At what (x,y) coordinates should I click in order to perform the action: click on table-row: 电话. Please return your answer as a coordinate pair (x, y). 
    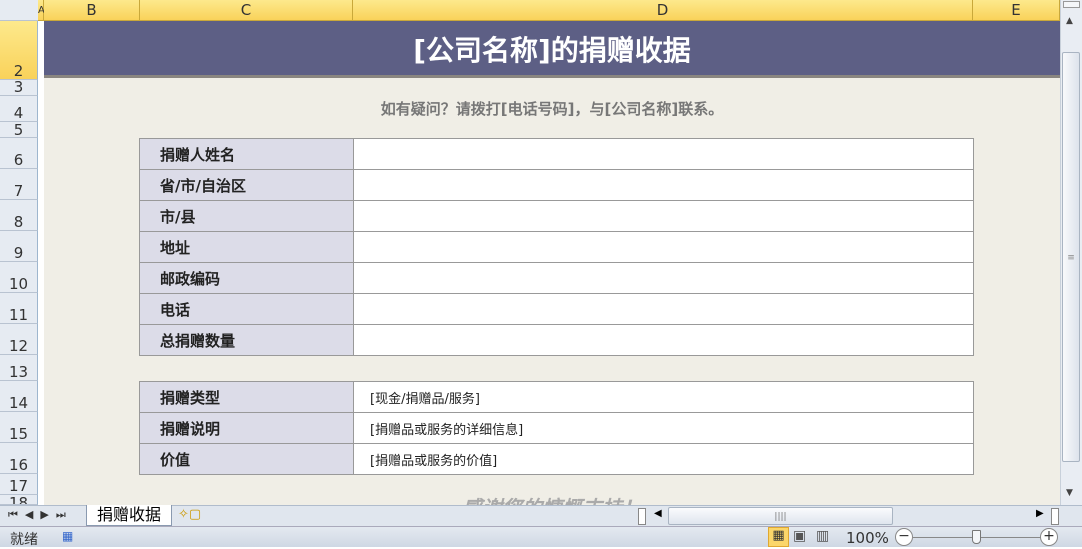
    Looking at the image, I should click on (556, 309).